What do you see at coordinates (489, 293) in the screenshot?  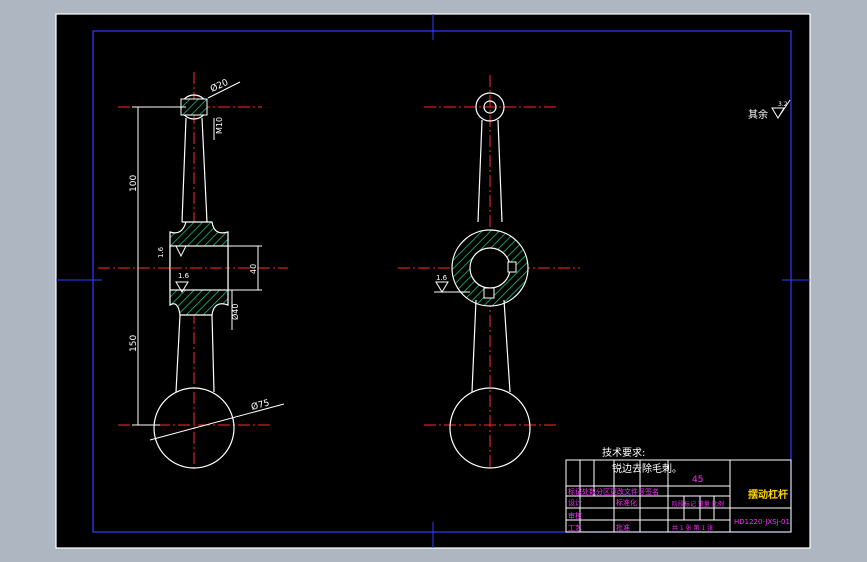 I see `pin-hole` at bounding box center [489, 293].